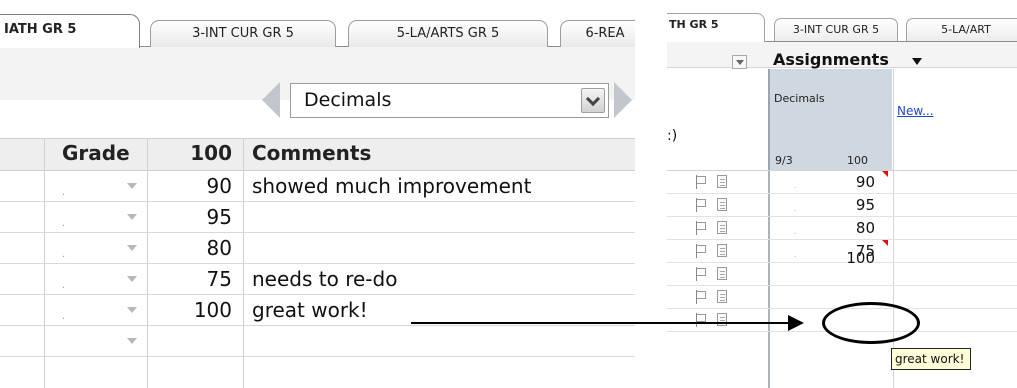 This screenshot has width=1017, height=388. I want to click on score-cell: 75, so click(205, 279).